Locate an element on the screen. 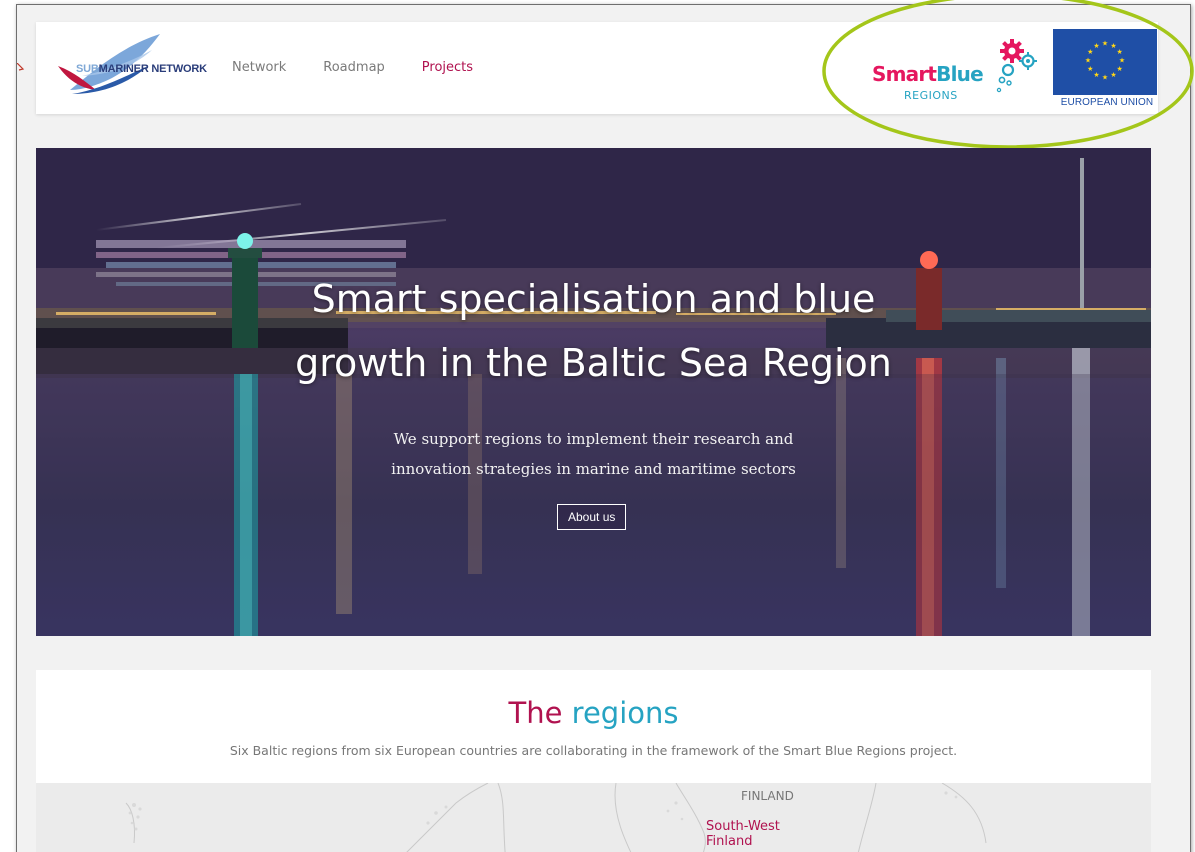  eu-logo: ★ ★ ★ ★ ★ ★ ★ ★ ★ ★ ★ ★ EUROPEAN UNION is located at coordinates (1105, 71).